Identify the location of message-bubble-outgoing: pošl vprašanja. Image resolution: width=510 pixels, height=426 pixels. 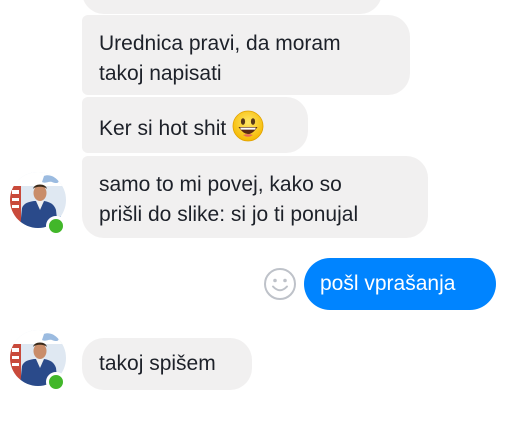
(400, 284).